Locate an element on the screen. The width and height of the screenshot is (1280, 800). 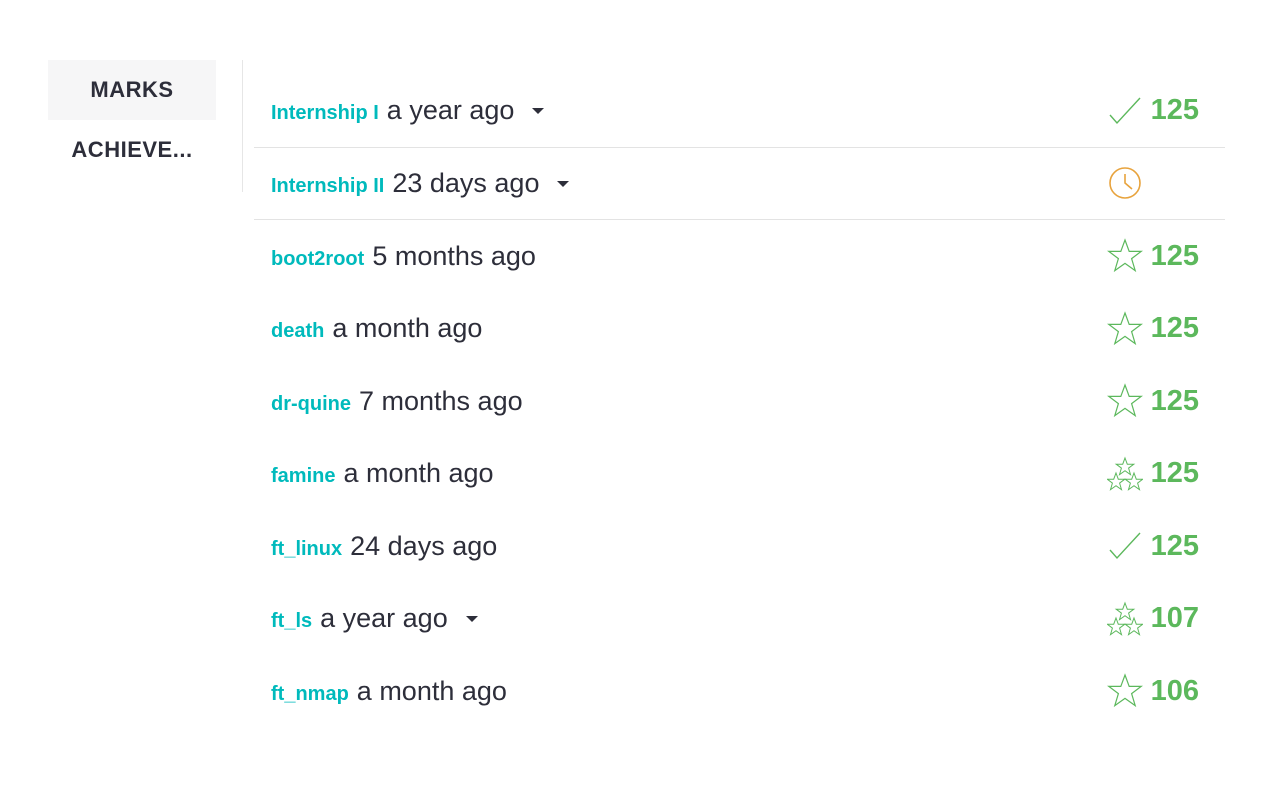
project-row: dr-quine 7 months ago 125 is located at coordinates (739, 401).